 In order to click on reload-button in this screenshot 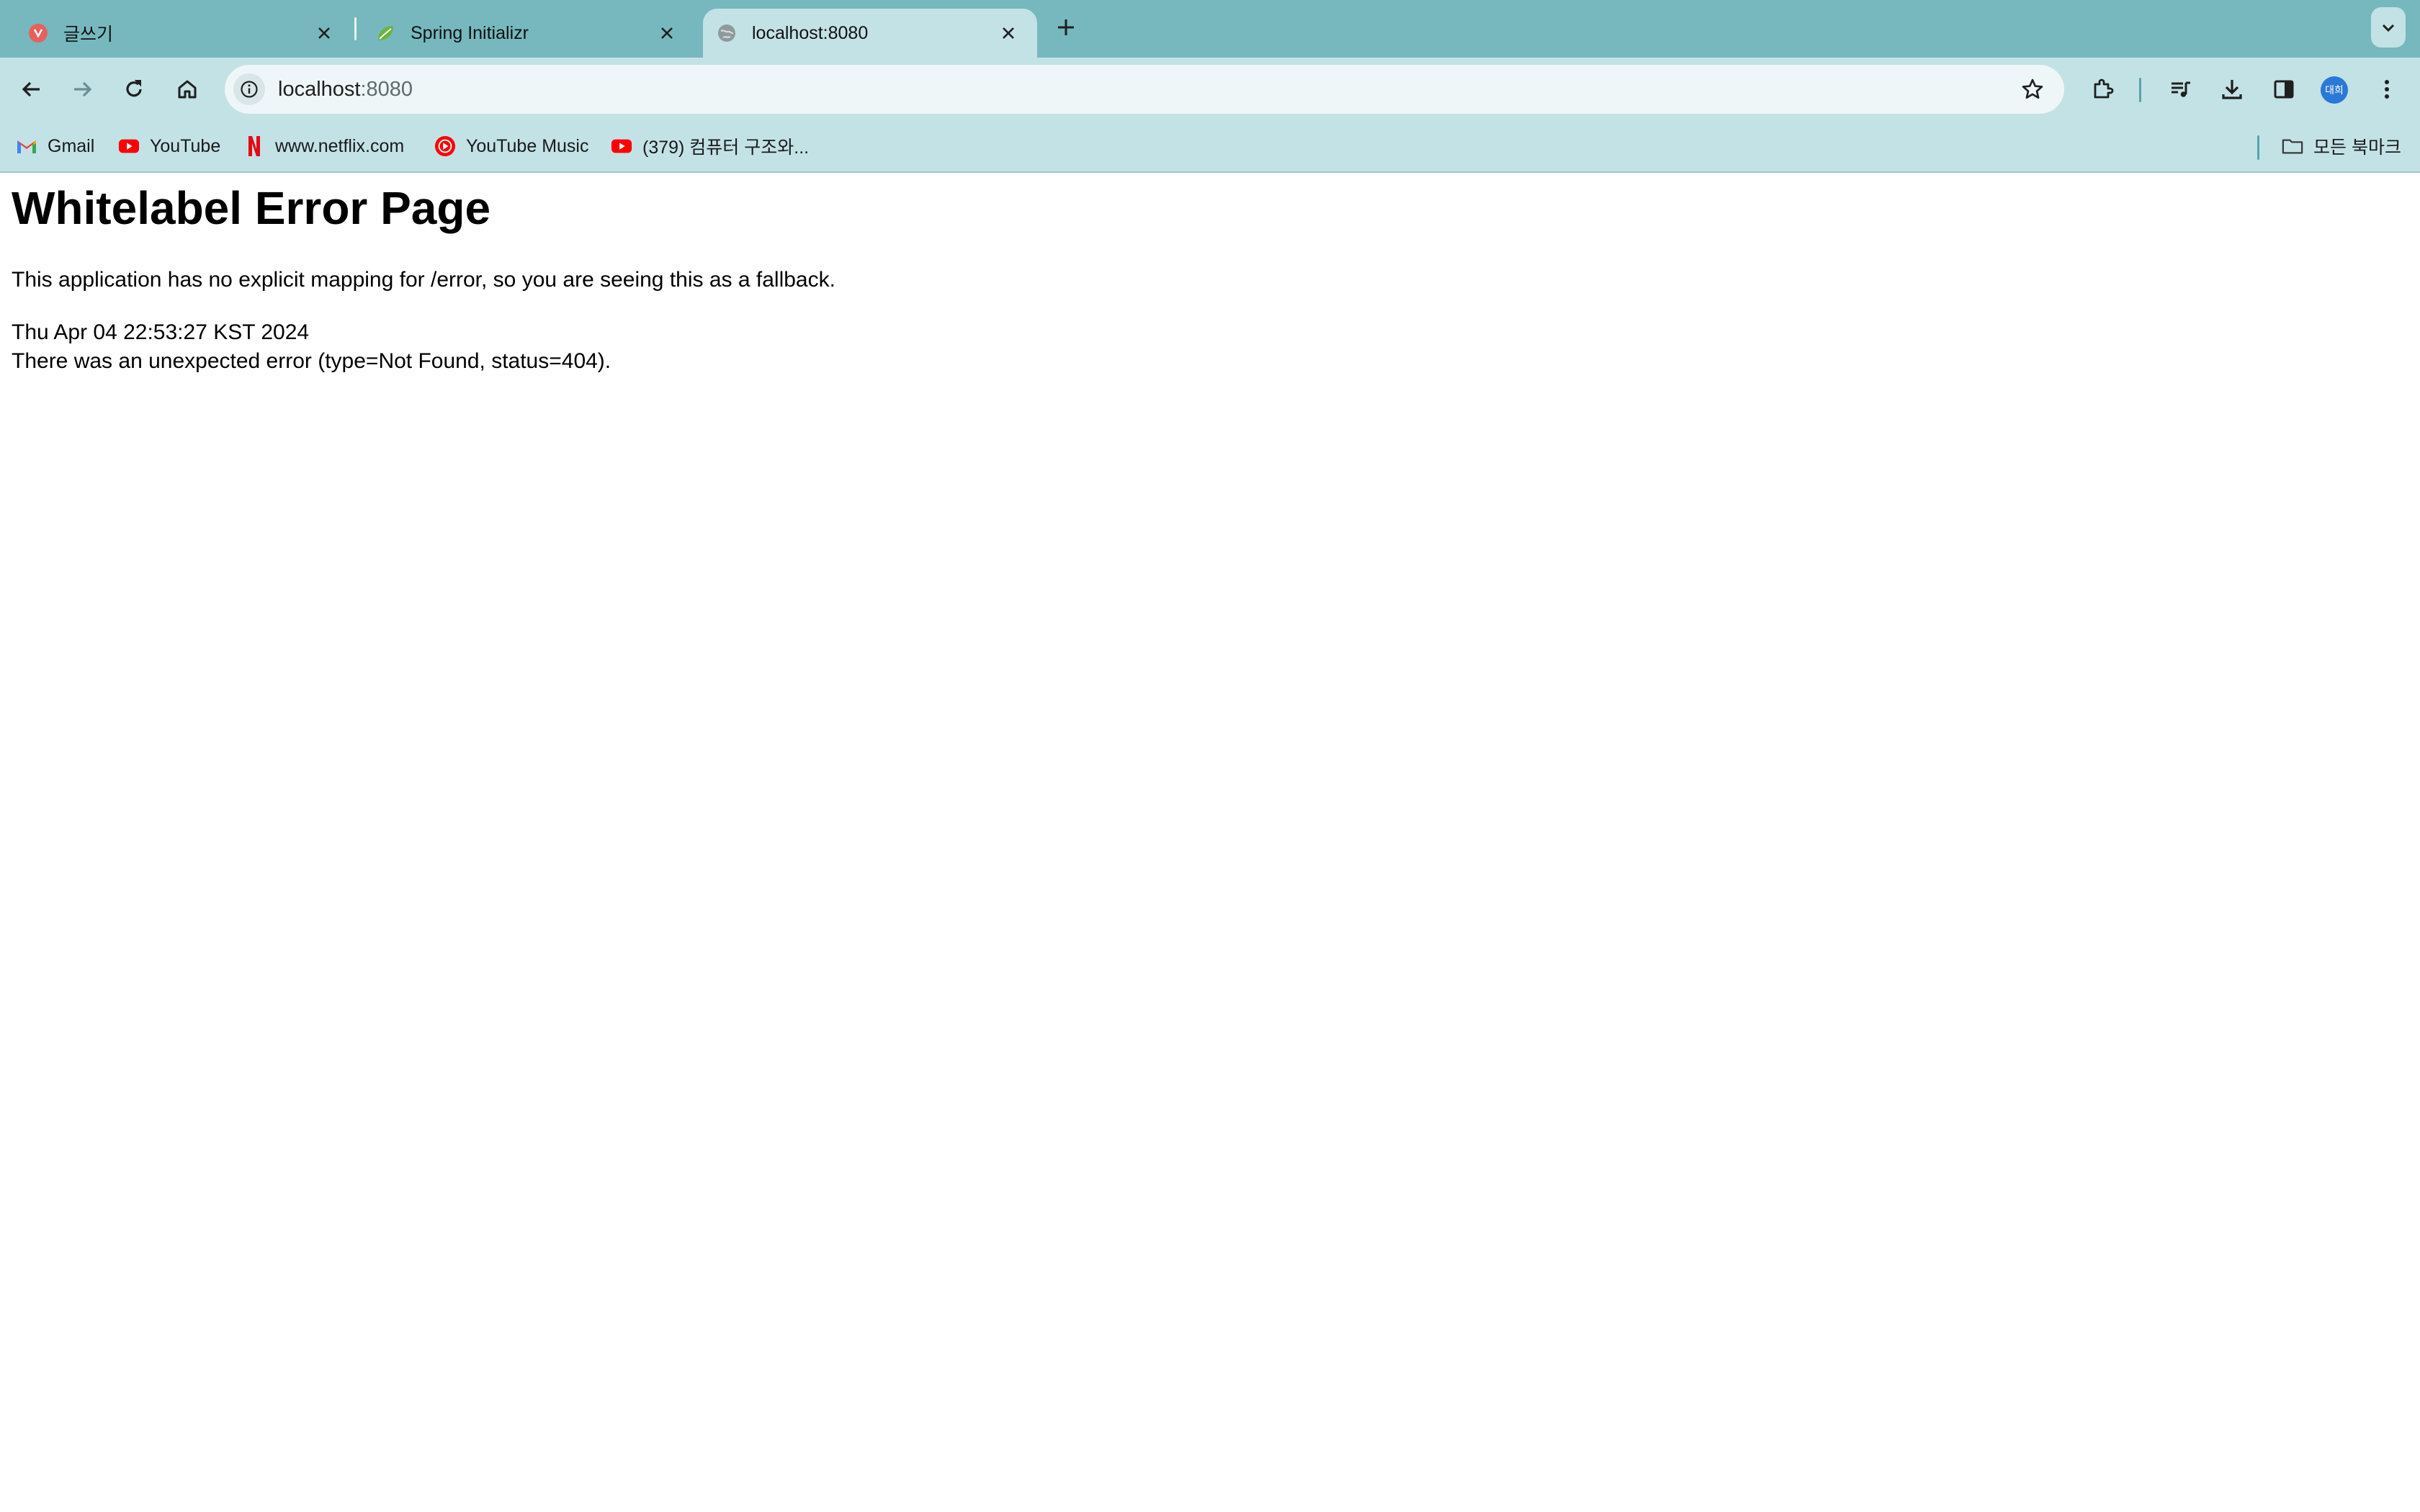, I will do `click(134, 89)`.